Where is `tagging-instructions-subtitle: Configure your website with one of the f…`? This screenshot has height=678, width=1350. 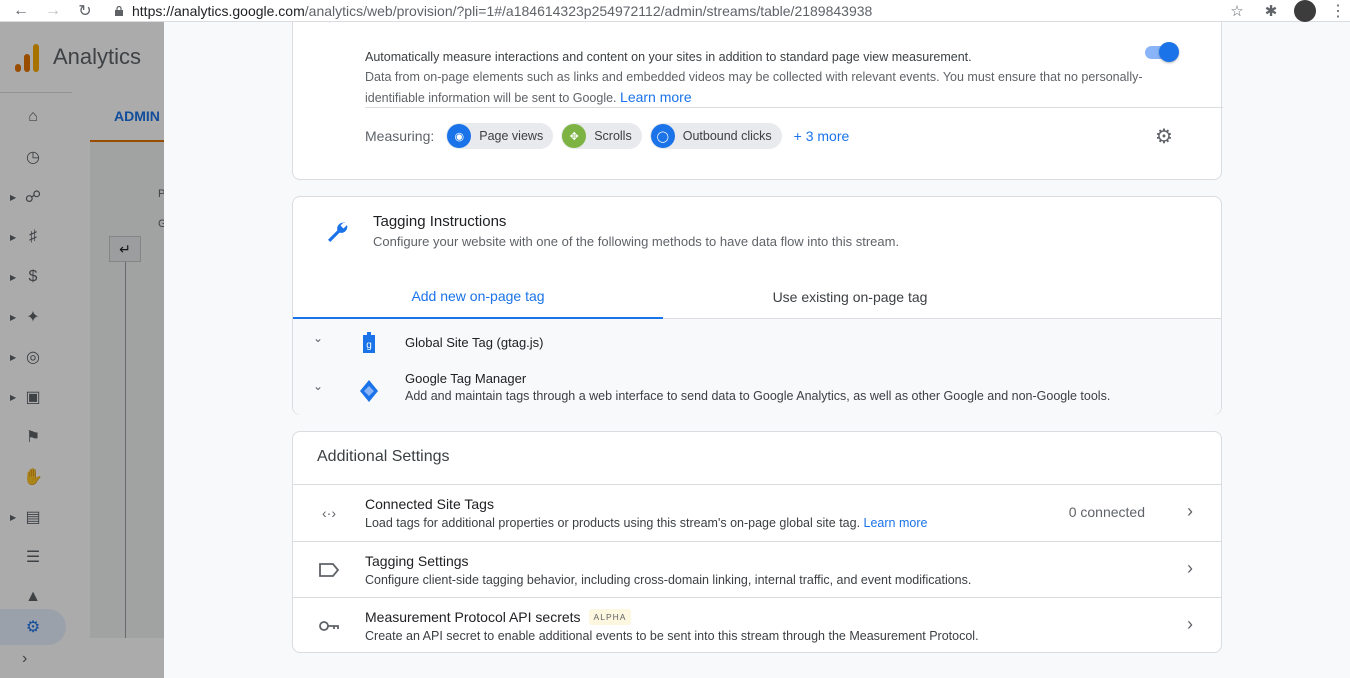 tagging-instructions-subtitle: Configure your website with one of the f… is located at coordinates (636, 241).